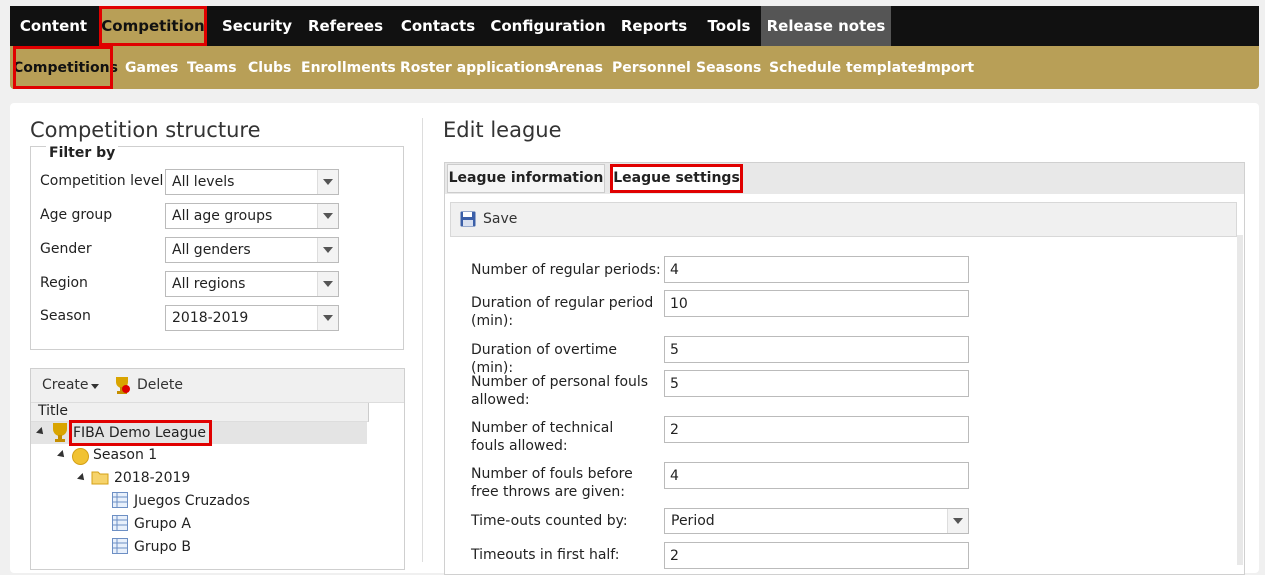 Image resolution: width=1265 pixels, height=575 pixels. Describe the element at coordinates (160, 385) in the screenshot. I see `delete-button: Delete` at that location.